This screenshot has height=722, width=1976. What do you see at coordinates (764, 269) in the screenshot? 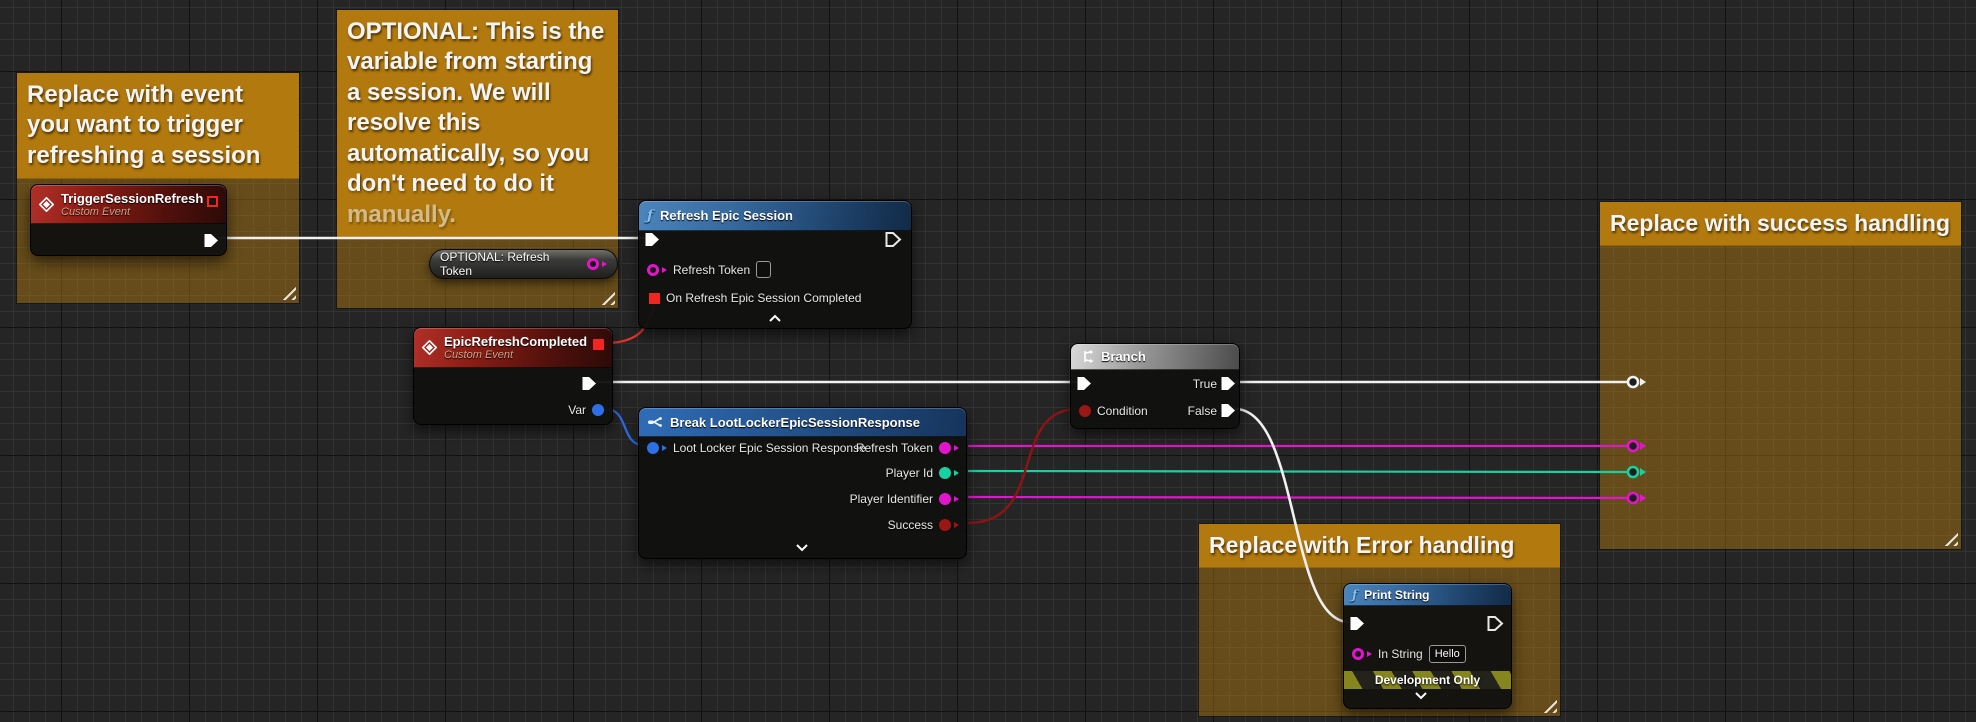
I see `refresh-token-input` at bounding box center [764, 269].